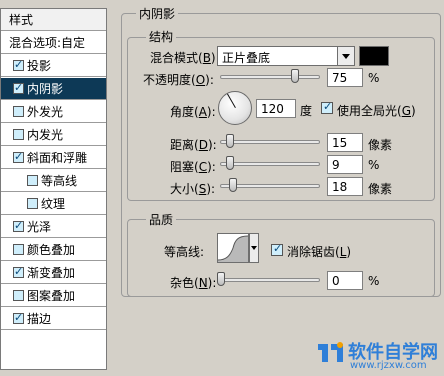 The image size is (444, 376). What do you see at coordinates (221, 279) in the screenshot?
I see `noise-slider-thumb` at bounding box center [221, 279].